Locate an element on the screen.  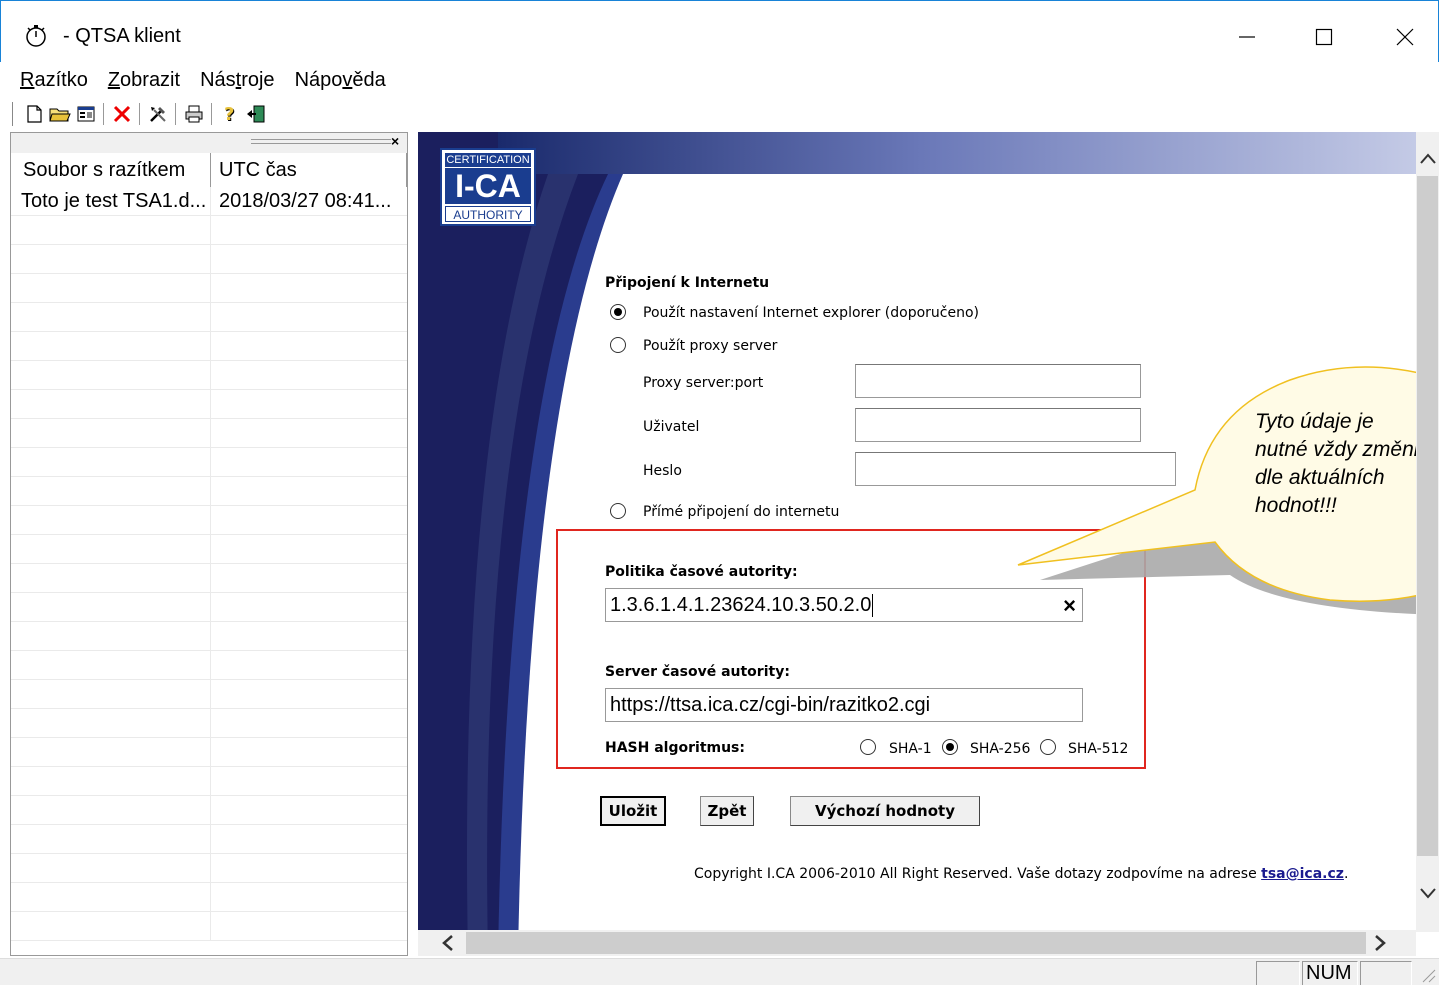
horizontal-scrollbar is located at coordinates (917, 943).